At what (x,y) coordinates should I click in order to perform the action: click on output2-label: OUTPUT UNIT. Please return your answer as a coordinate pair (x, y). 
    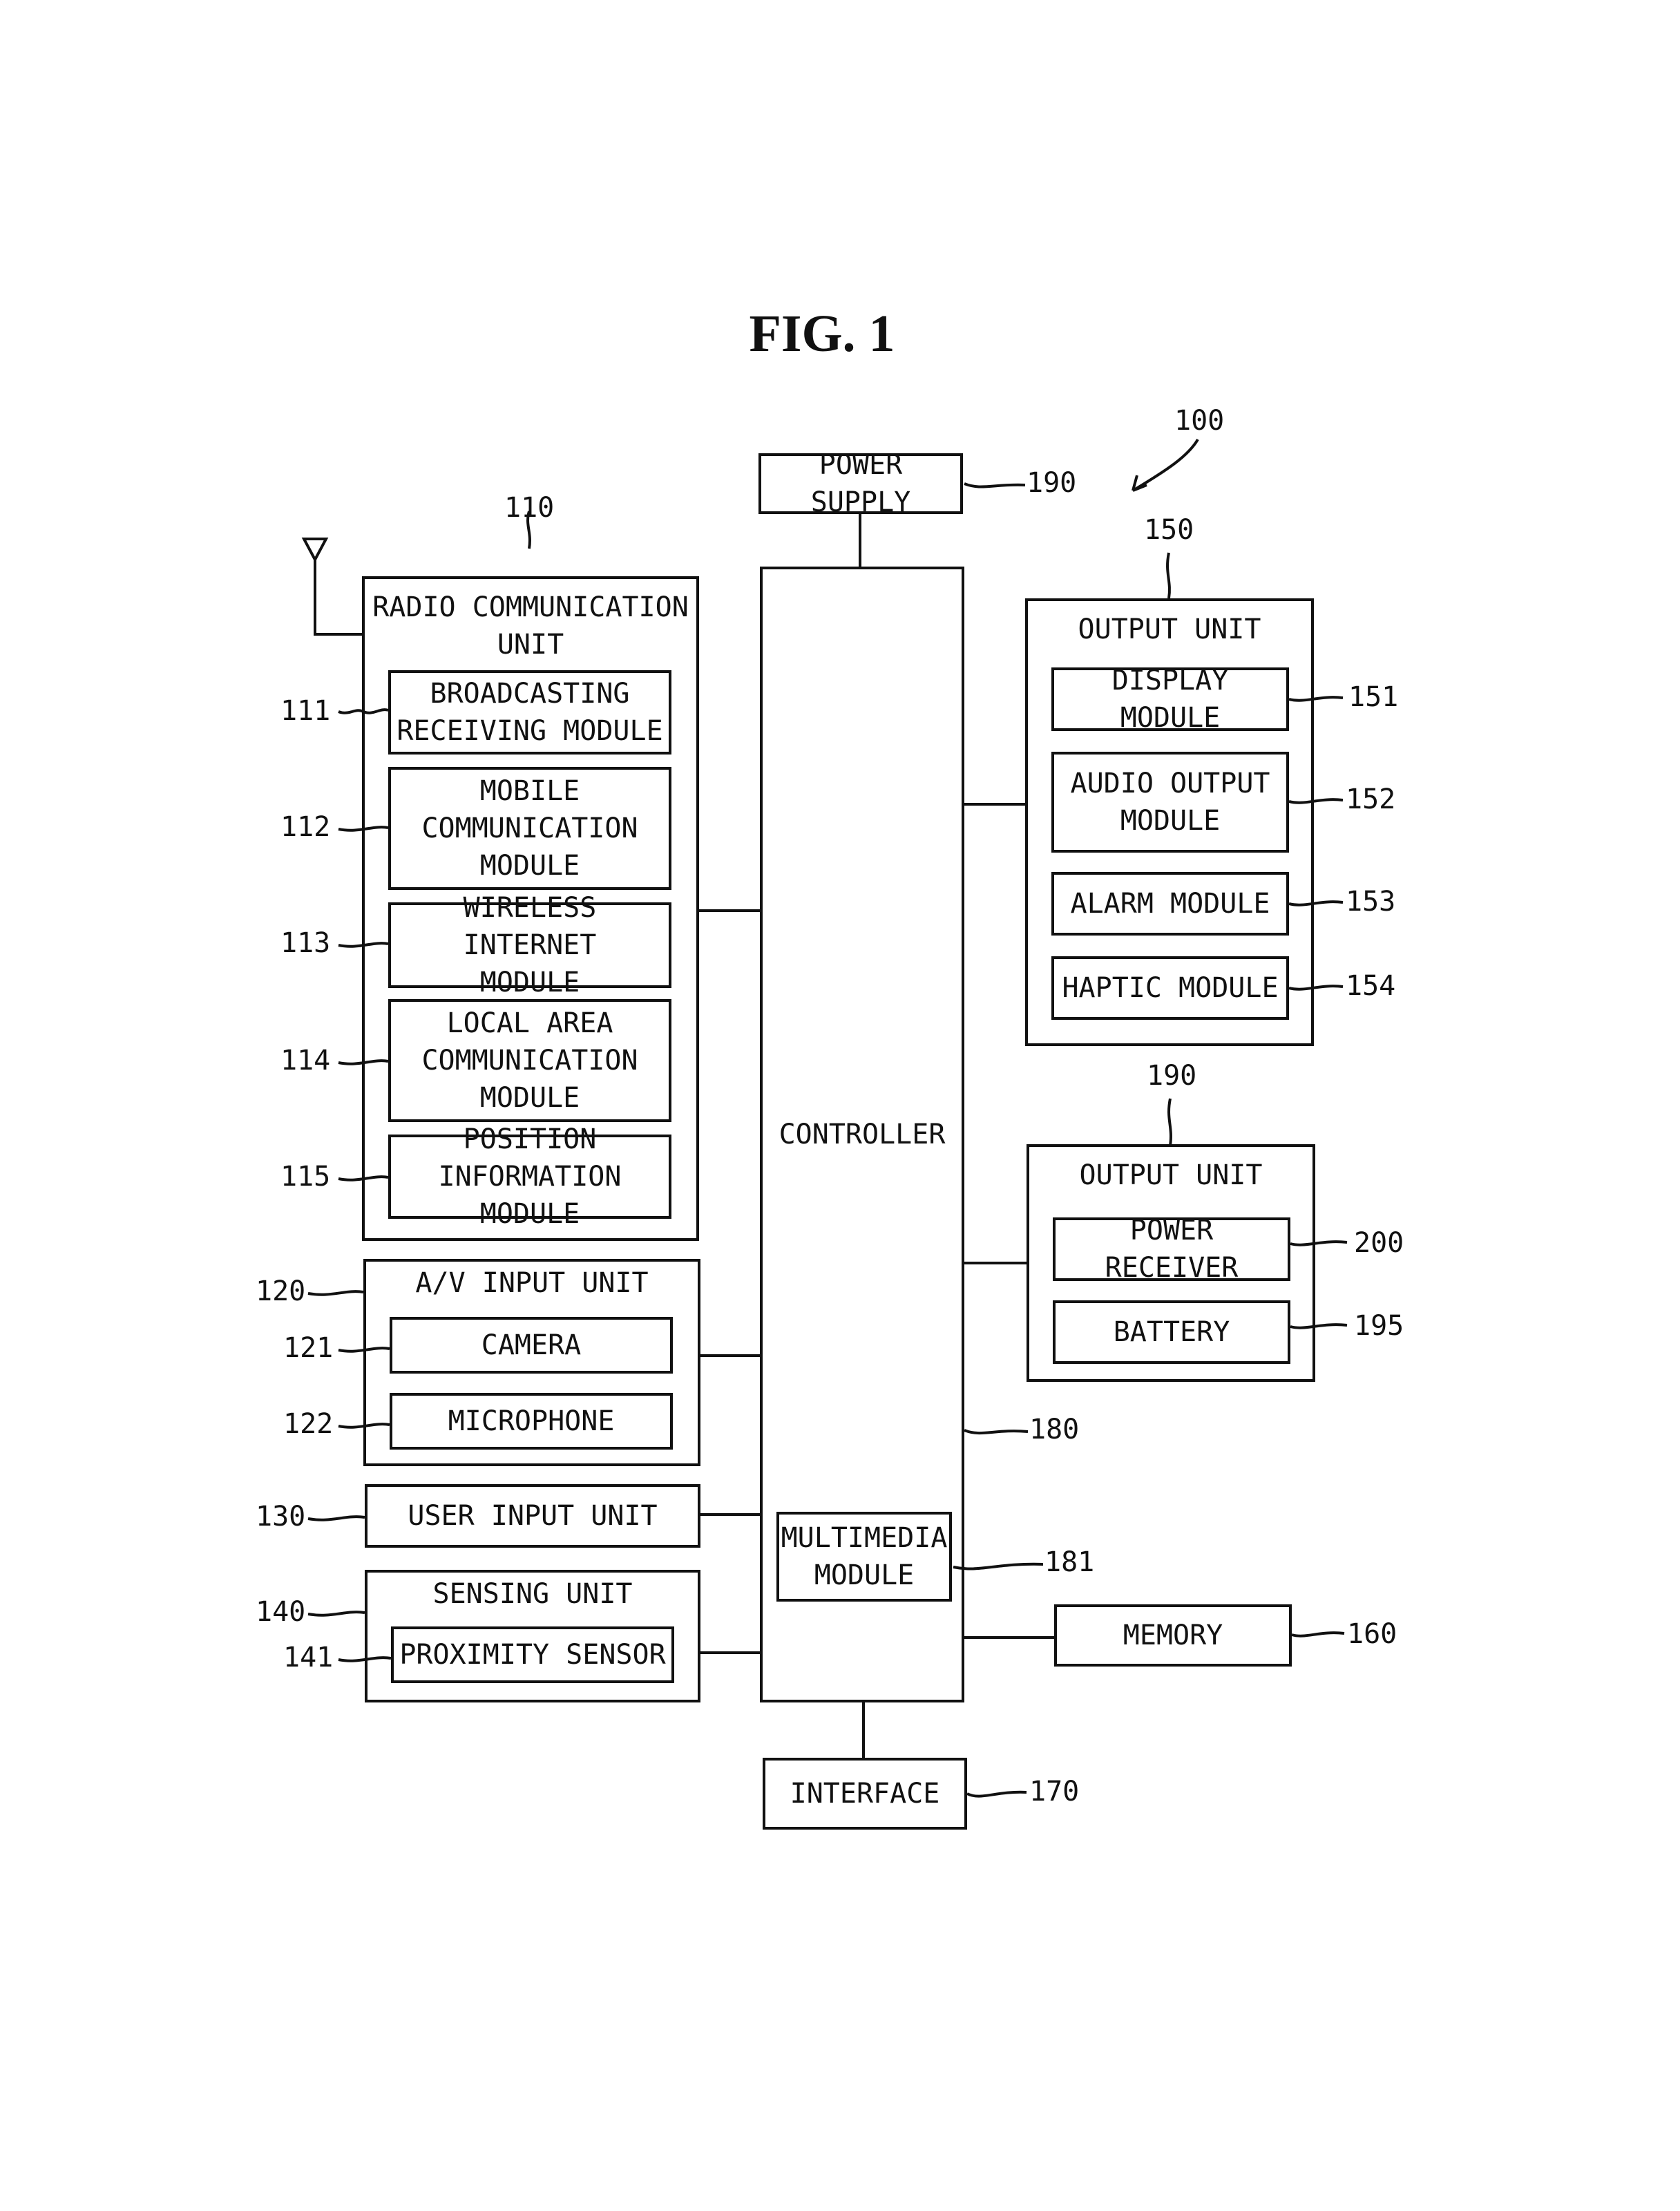
    Looking at the image, I should click on (1171, 1175).